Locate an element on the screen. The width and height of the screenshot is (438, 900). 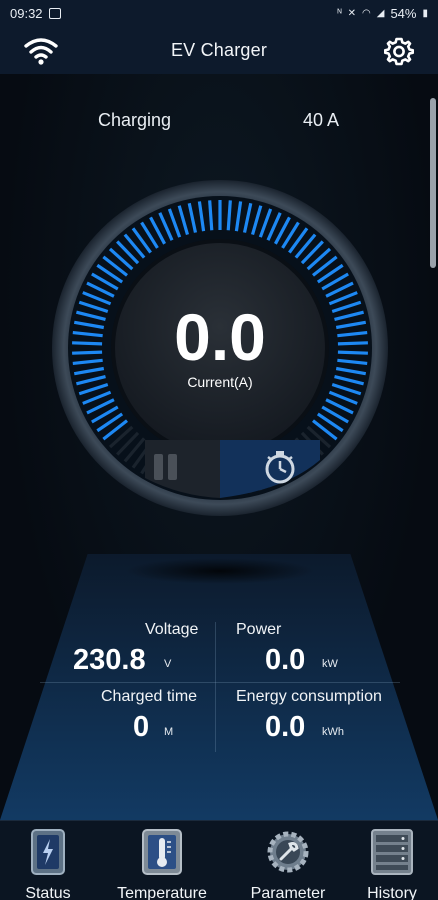
app-title: EV Charger is located at coordinates (219, 49).